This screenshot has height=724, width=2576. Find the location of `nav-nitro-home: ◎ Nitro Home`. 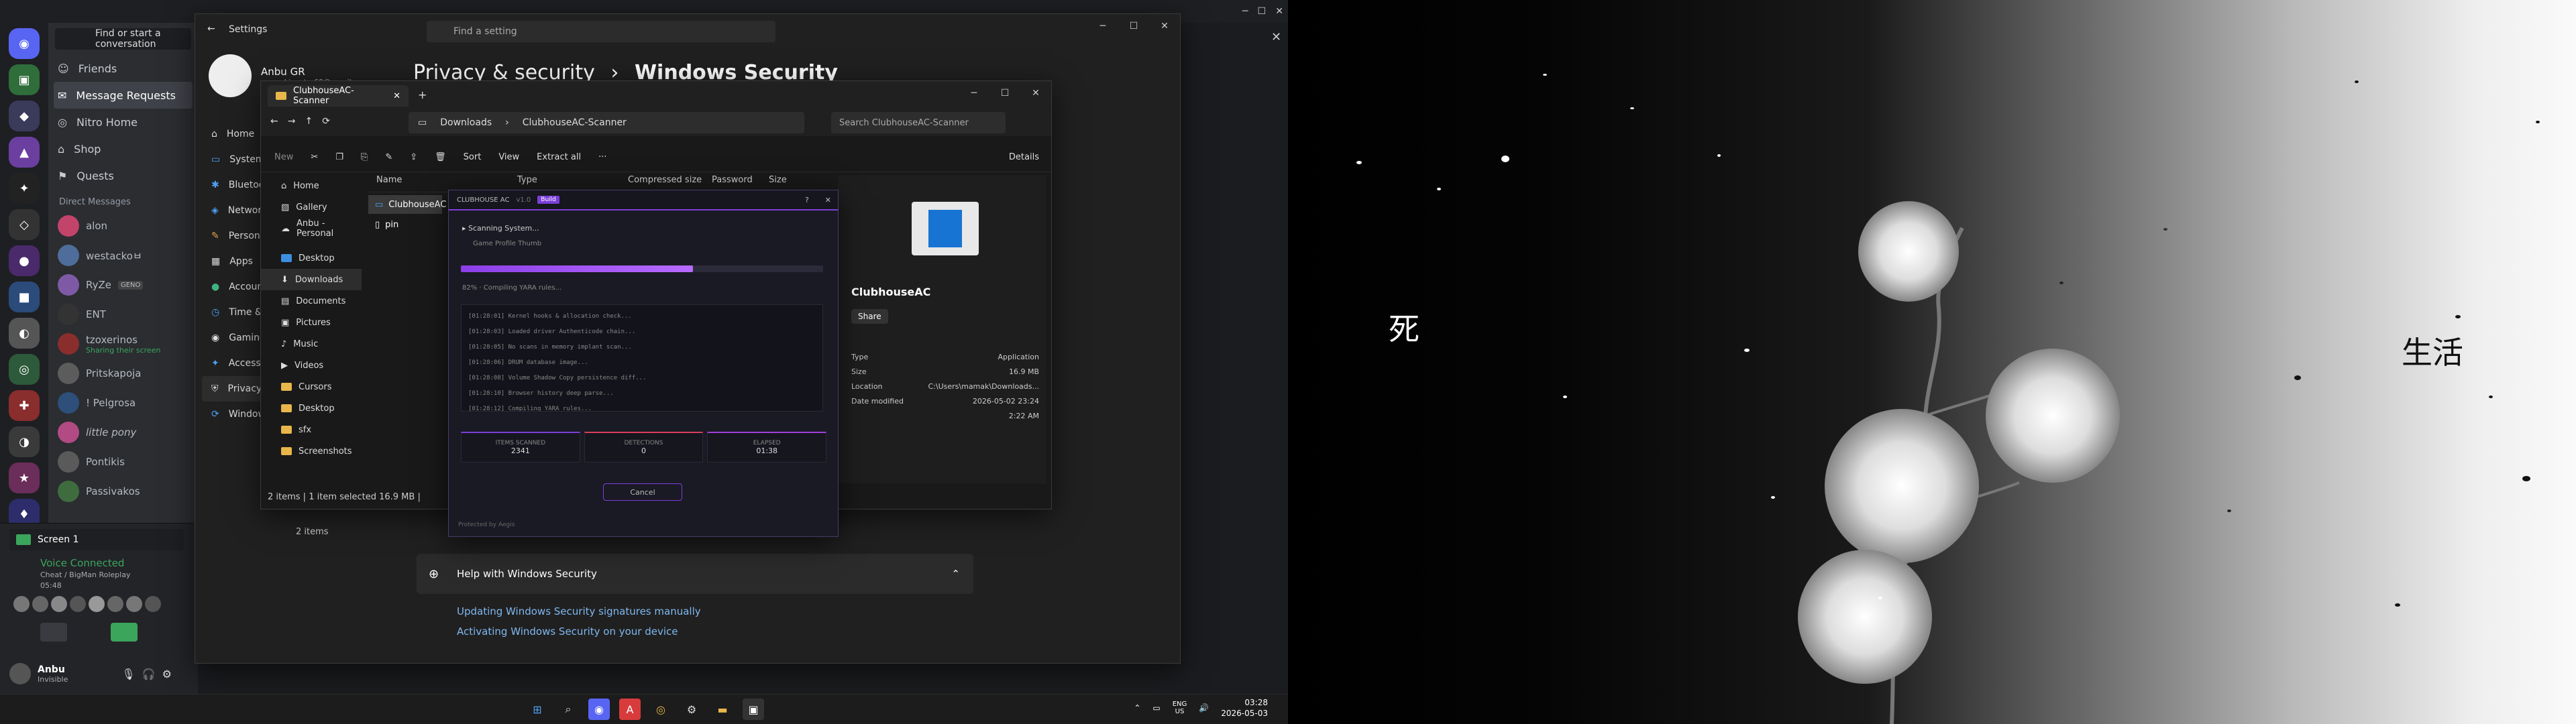

nav-nitro-home: ◎ Nitro Home is located at coordinates (123, 122).